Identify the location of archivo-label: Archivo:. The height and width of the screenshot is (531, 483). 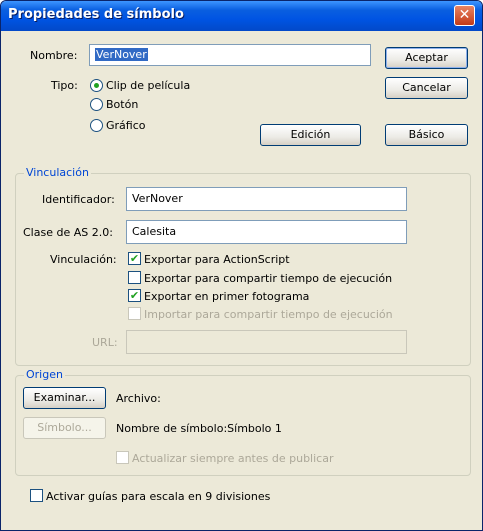
(138, 398).